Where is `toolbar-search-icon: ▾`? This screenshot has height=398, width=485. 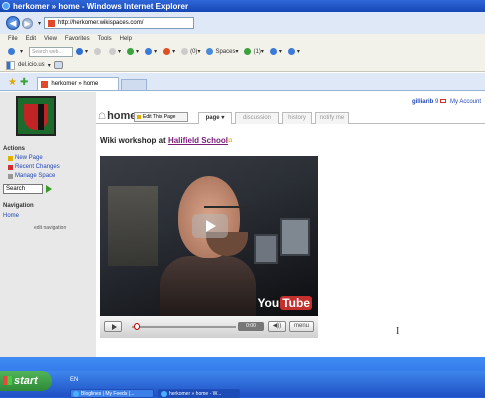
toolbar-search-icon: ▾ is located at coordinates (82, 51).